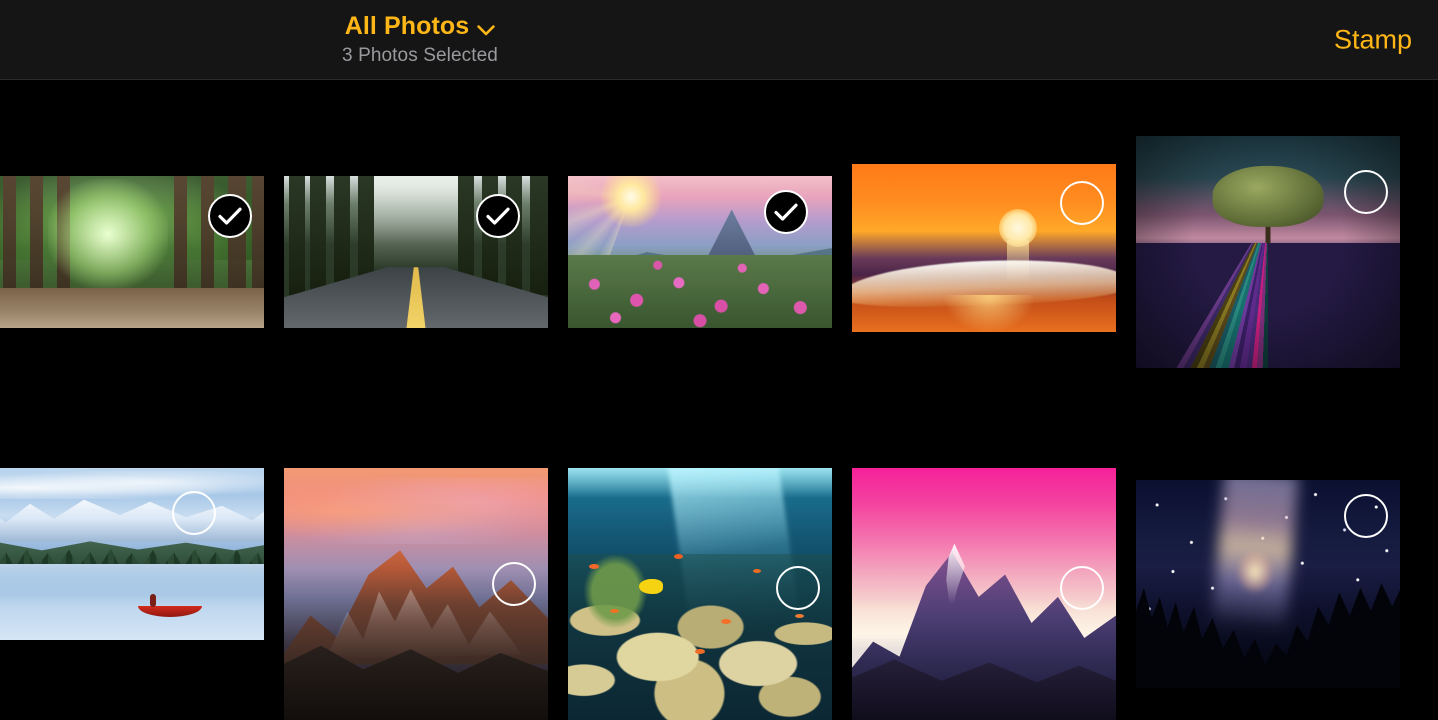  I want to click on header-title-group: All Photos 3 Photos Selected, so click(420, 39).